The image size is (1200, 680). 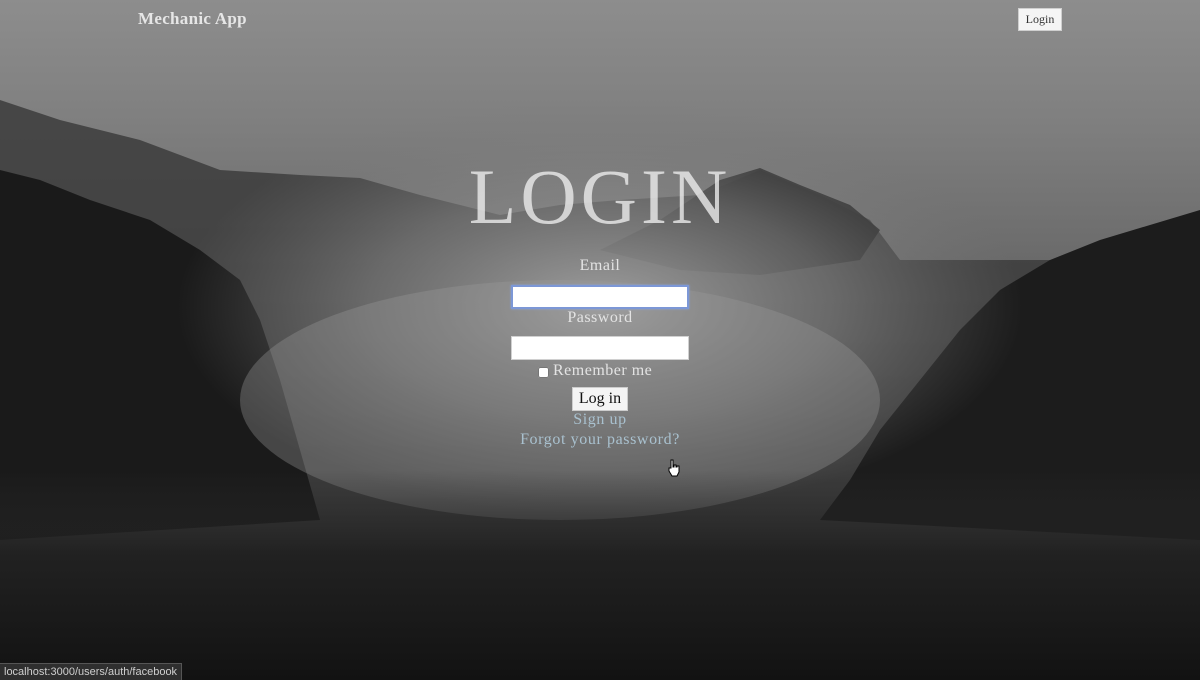 I want to click on email-field, so click(x=600, y=297).